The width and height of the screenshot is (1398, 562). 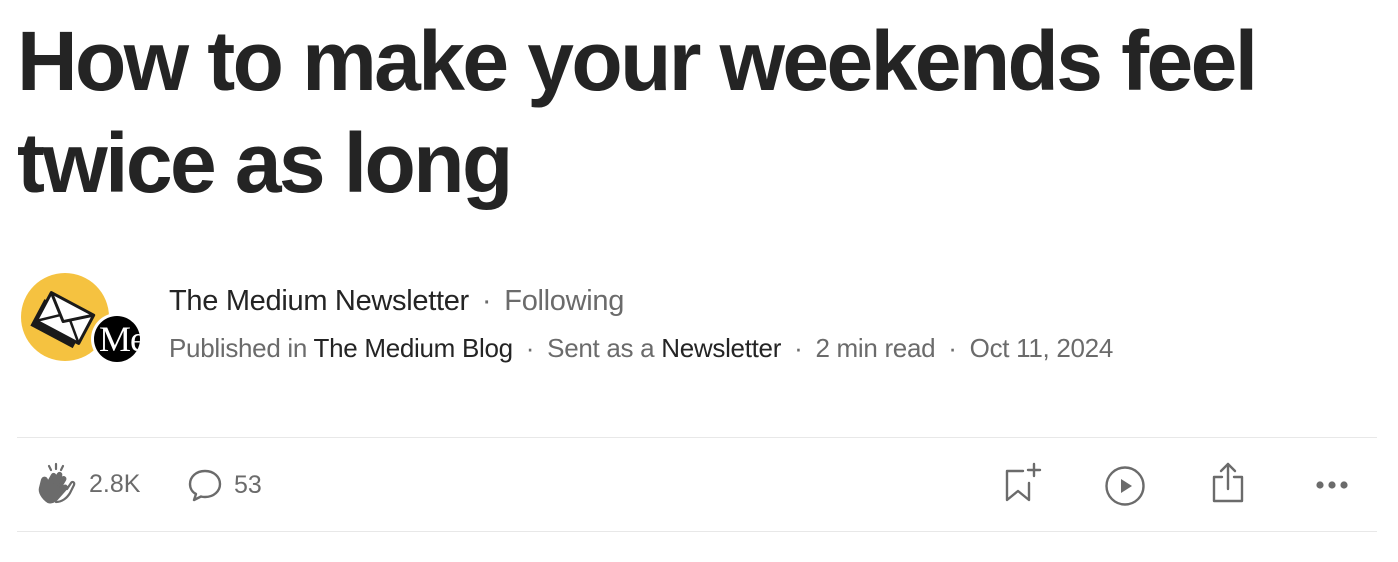 I want to click on newsletter-link: Newsletter, so click(x=721, y=348).